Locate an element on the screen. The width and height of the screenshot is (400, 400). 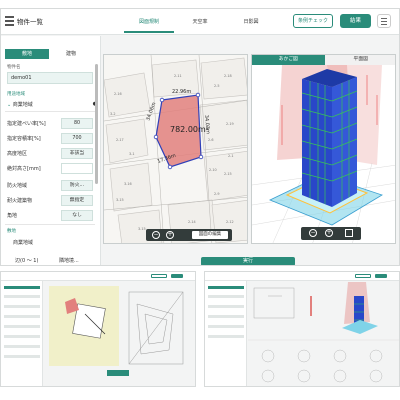
lot-label: 2-10 is located at coordinates (213, 170).